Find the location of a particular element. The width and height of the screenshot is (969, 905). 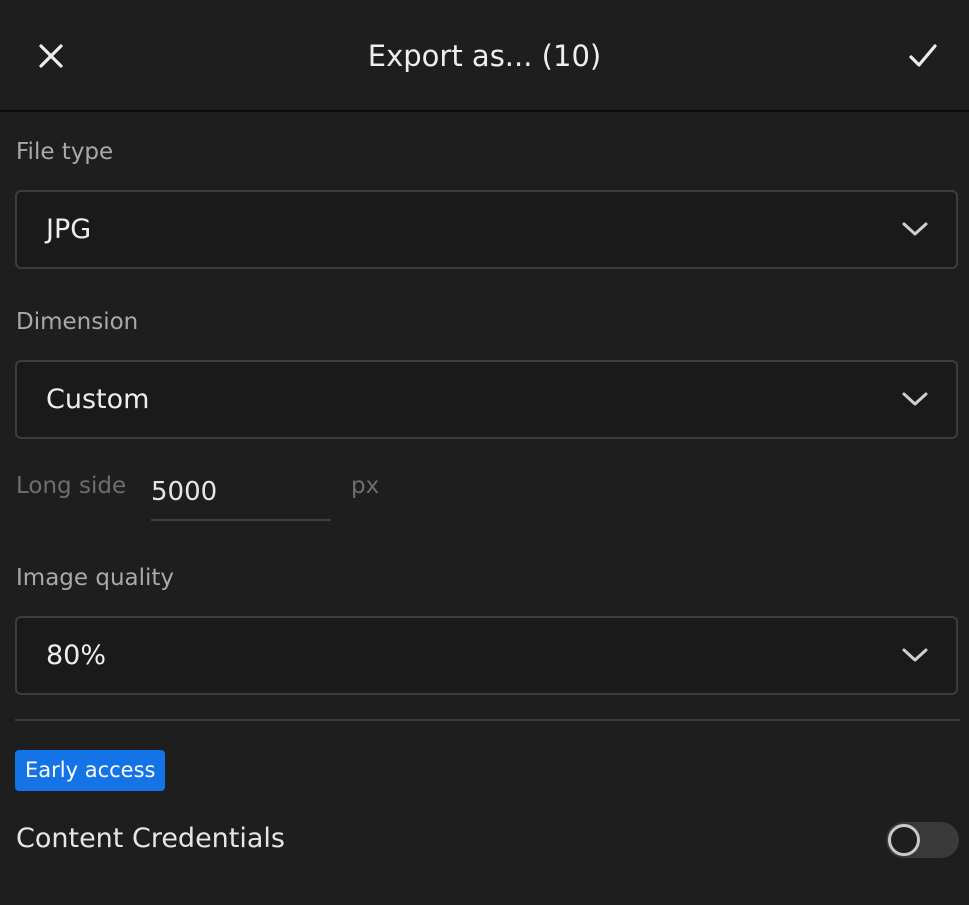

dialog-header: Export as... (10) is located at coordinates (484, 56).